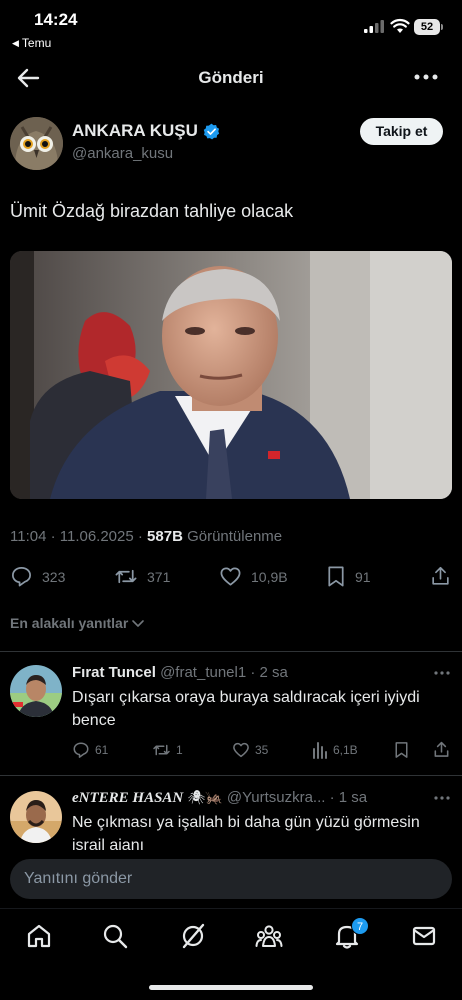 The image size is (462, 1000). Describe the element at coordinates (135, 131) in the screenshot. I see `author-name: ANKARA KUŞU` at that location.